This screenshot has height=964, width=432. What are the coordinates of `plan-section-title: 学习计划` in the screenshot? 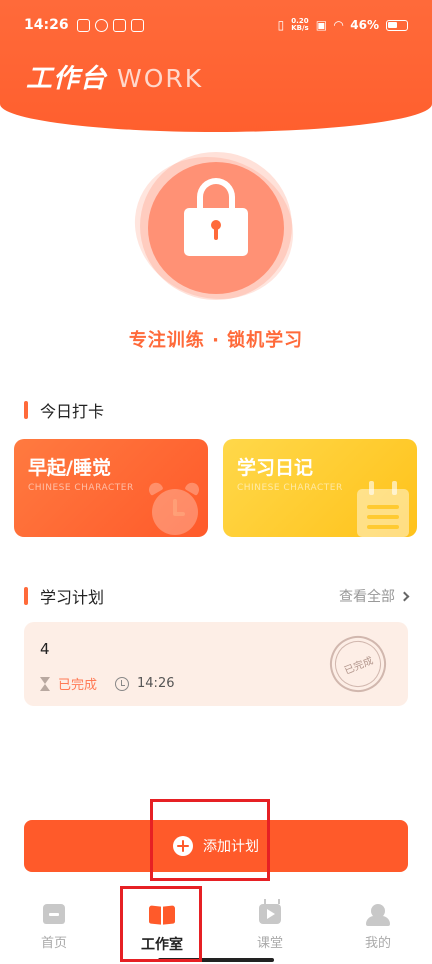 It's located at (72, 597).